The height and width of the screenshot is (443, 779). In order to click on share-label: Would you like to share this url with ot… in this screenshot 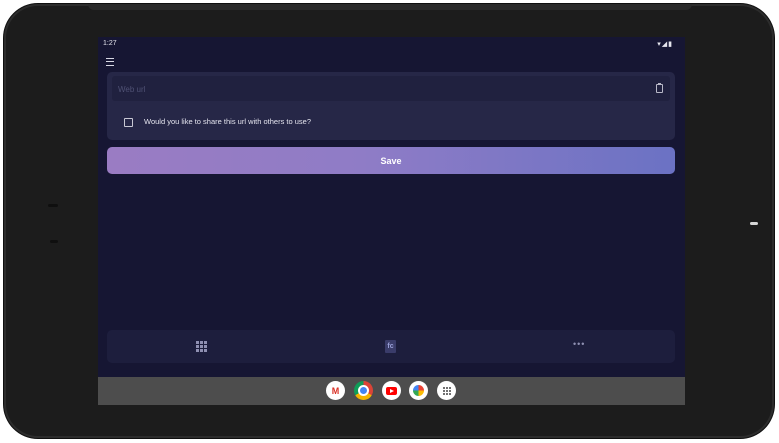, I will do `click(228, 121)`.